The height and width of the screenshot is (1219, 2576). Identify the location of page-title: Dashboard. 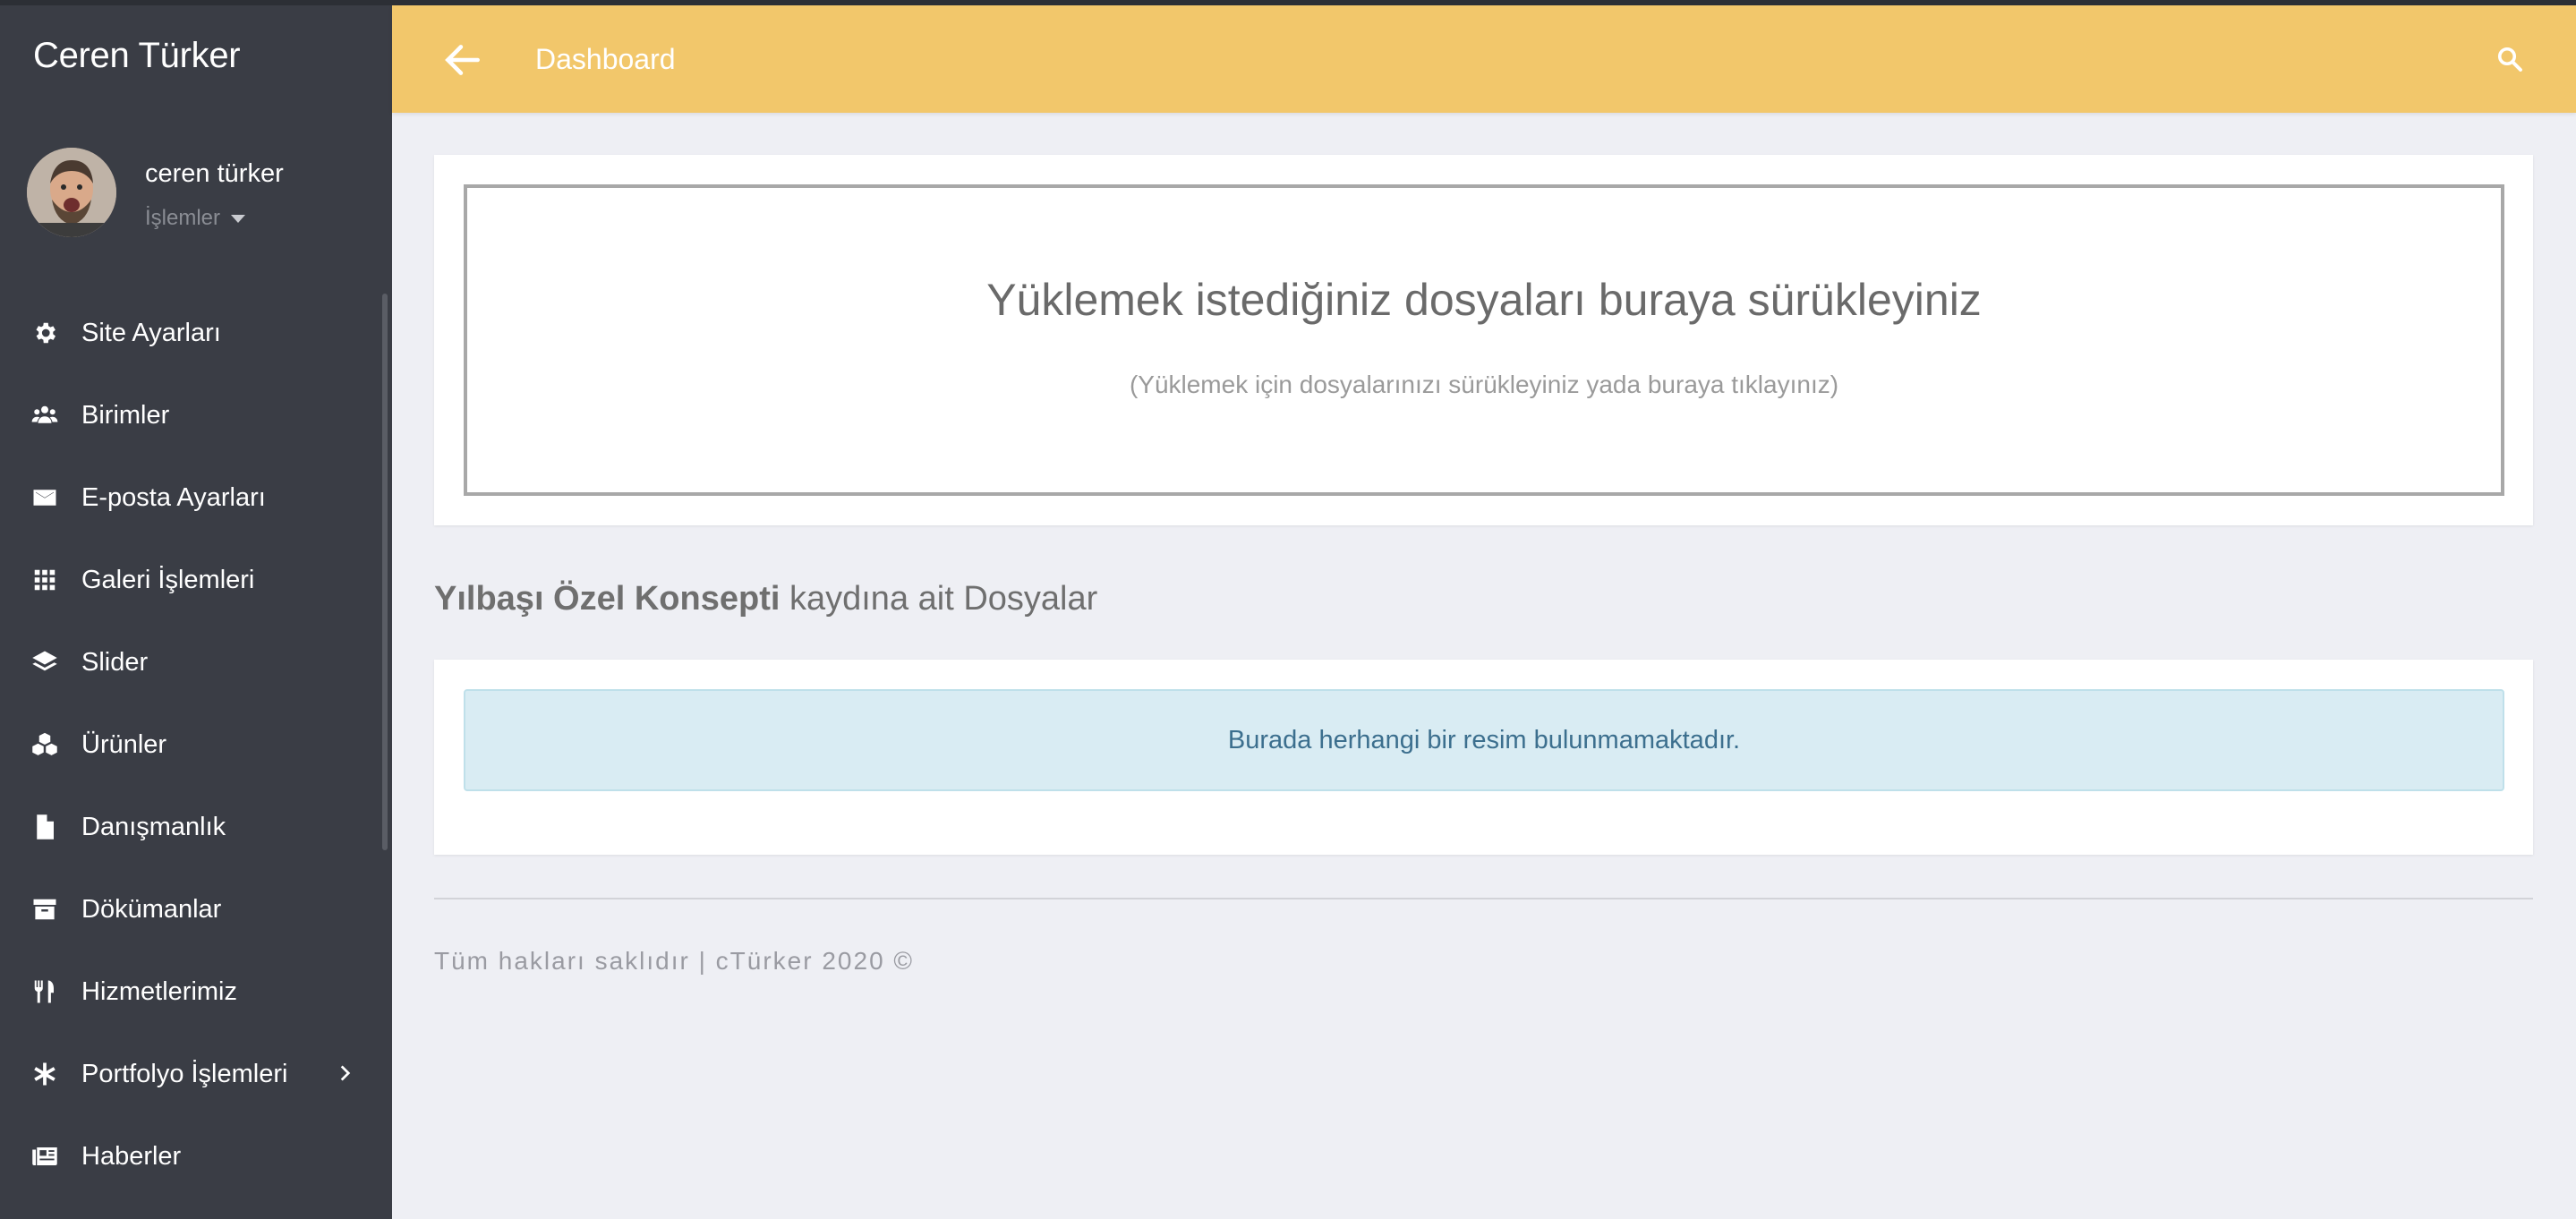
(605, 59).